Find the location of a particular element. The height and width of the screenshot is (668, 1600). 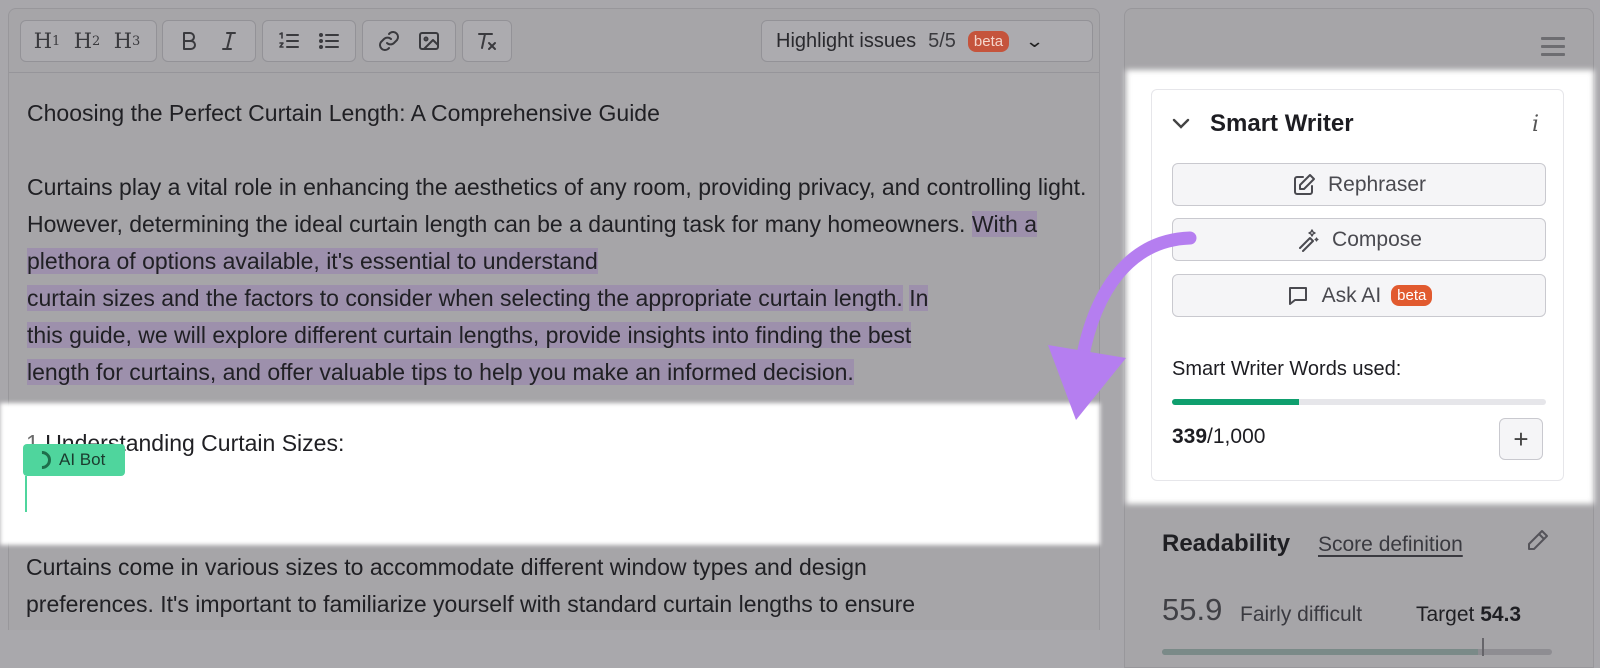

insert-group is located at coordinates (409, 41).